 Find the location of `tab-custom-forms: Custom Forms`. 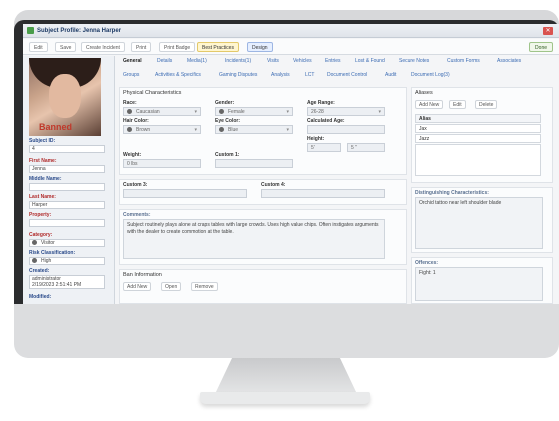

tab-custom-forms: Custom Forms is located at coordinates (463, 61).